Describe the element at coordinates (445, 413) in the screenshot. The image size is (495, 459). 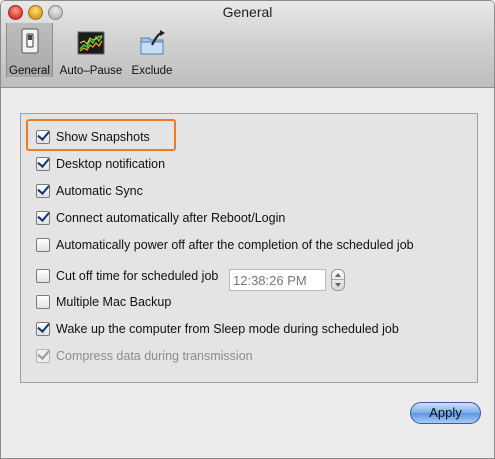
I see `apply-button: Apply` at that location.